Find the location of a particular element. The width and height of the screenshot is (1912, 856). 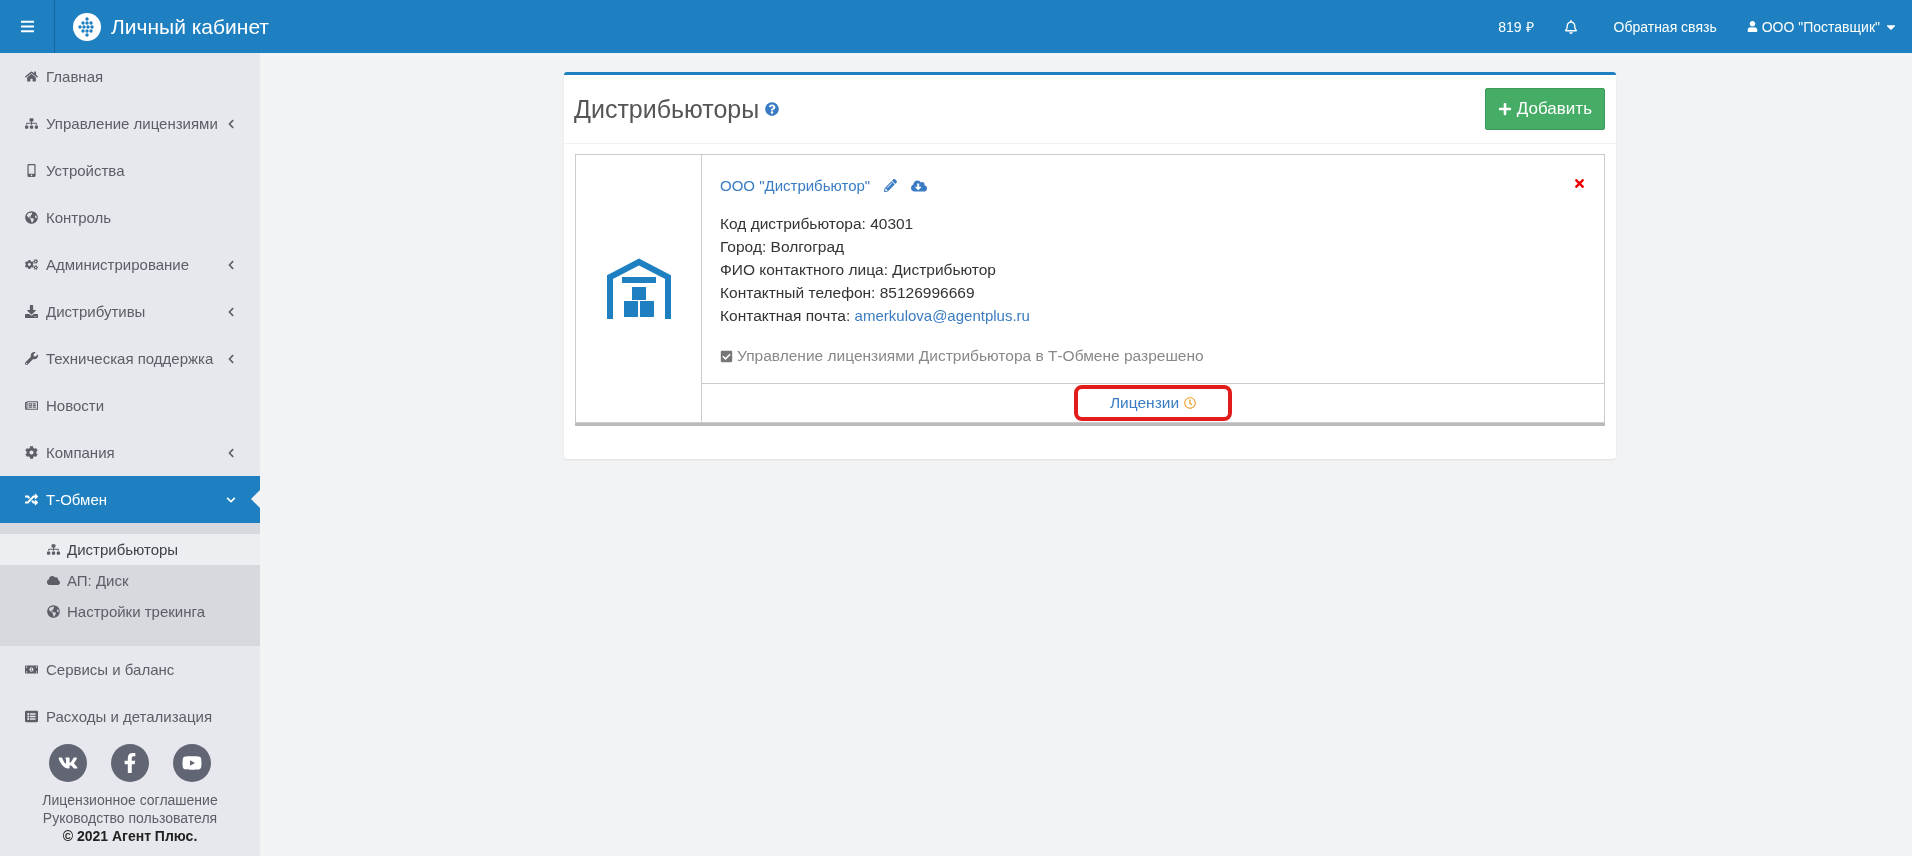

distributor-name-link: ООО "Дистрибьютор" is located at coordinates (795, 185).